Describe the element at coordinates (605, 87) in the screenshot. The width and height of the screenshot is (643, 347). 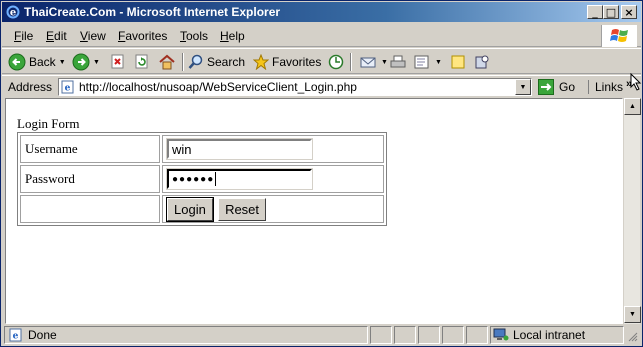
I see `links-toolbar: Links` at that location.